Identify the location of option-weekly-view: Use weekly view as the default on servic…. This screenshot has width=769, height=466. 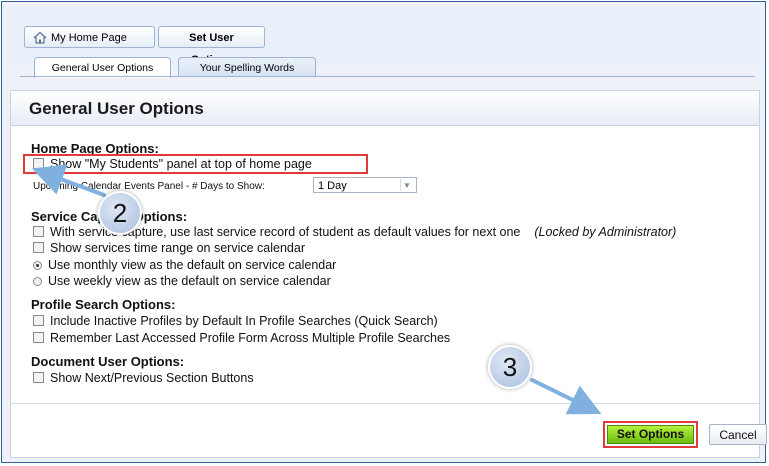
(182, 281).